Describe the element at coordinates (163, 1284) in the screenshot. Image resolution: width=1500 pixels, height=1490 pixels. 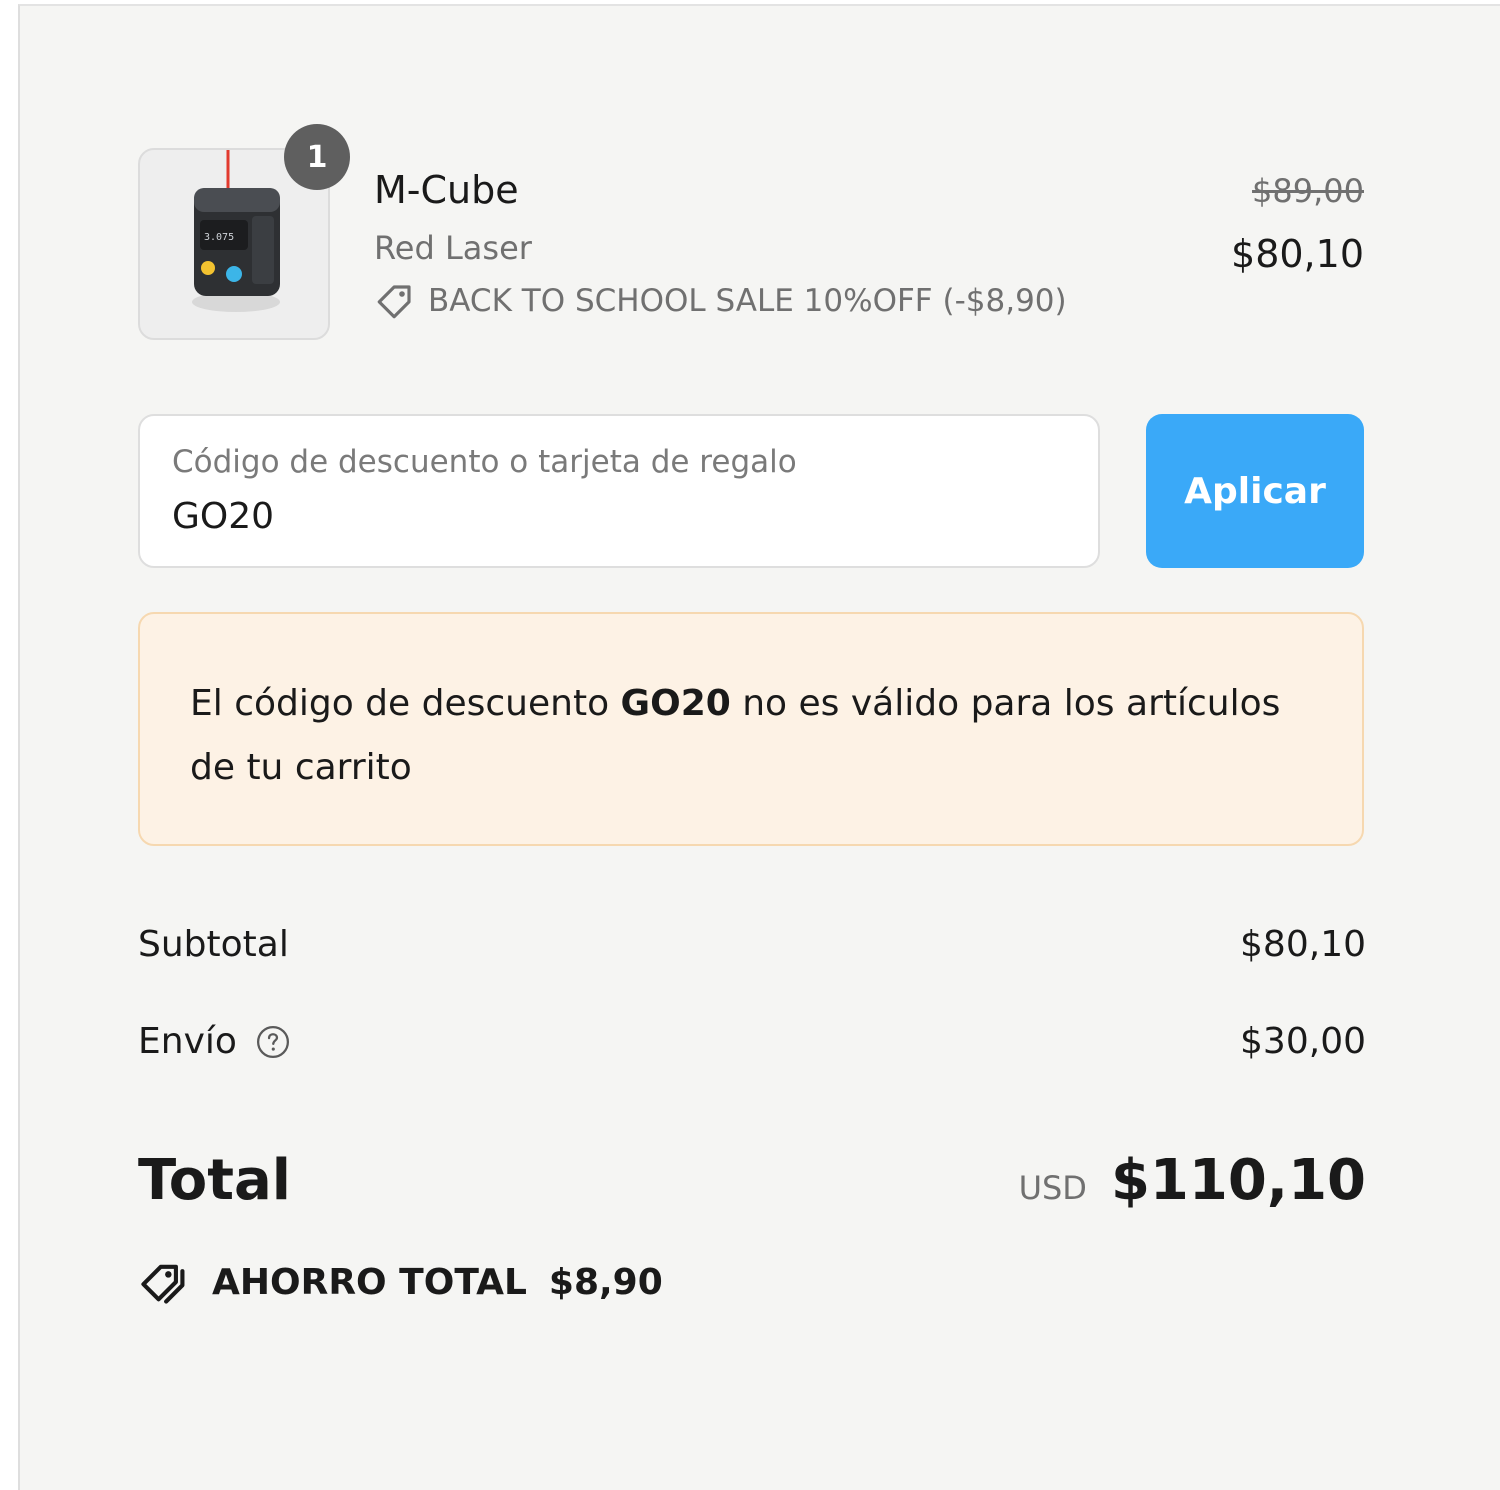
I see `tags-icon` at that location.